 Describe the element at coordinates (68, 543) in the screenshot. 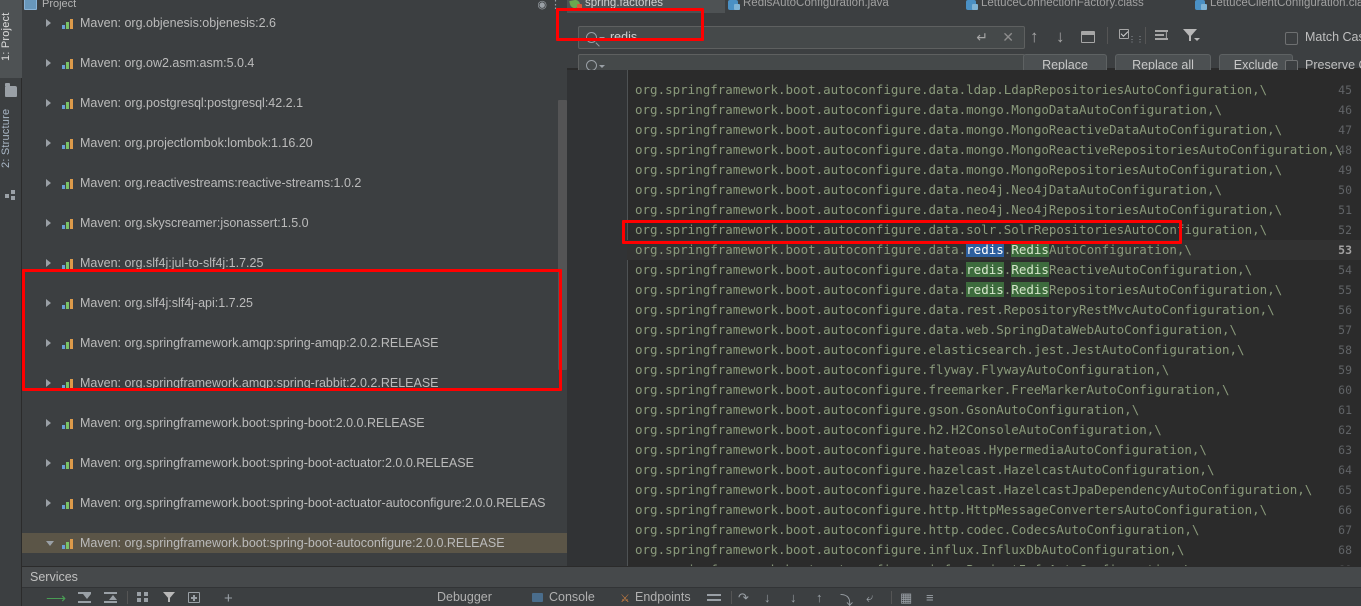

I see `maven-module-icon` at that location.